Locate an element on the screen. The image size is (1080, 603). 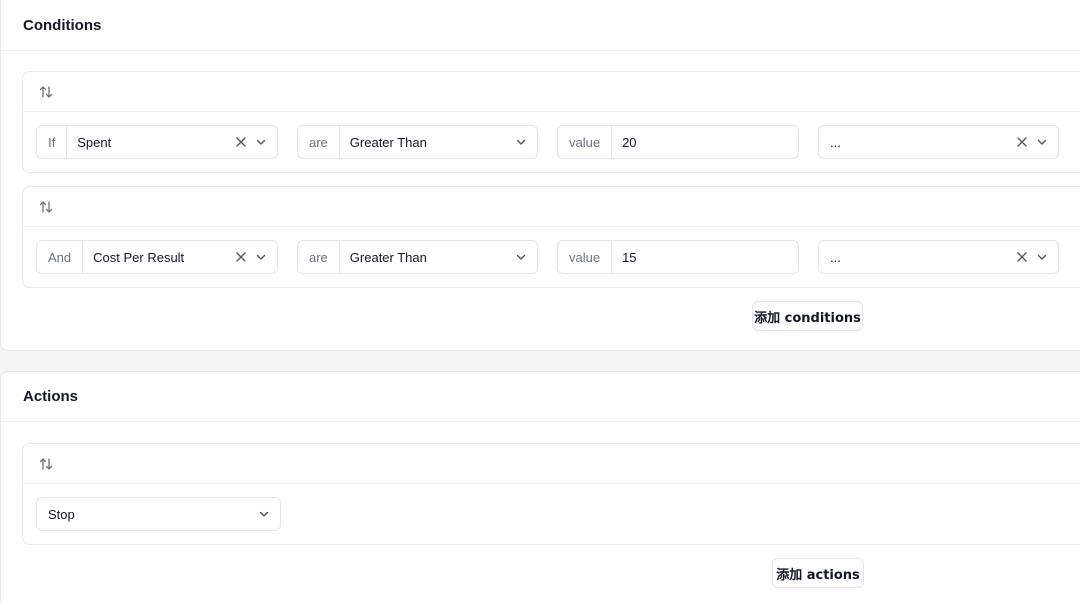
add-conditions-button: 添加 conditions is located at coordinates (807, 316).